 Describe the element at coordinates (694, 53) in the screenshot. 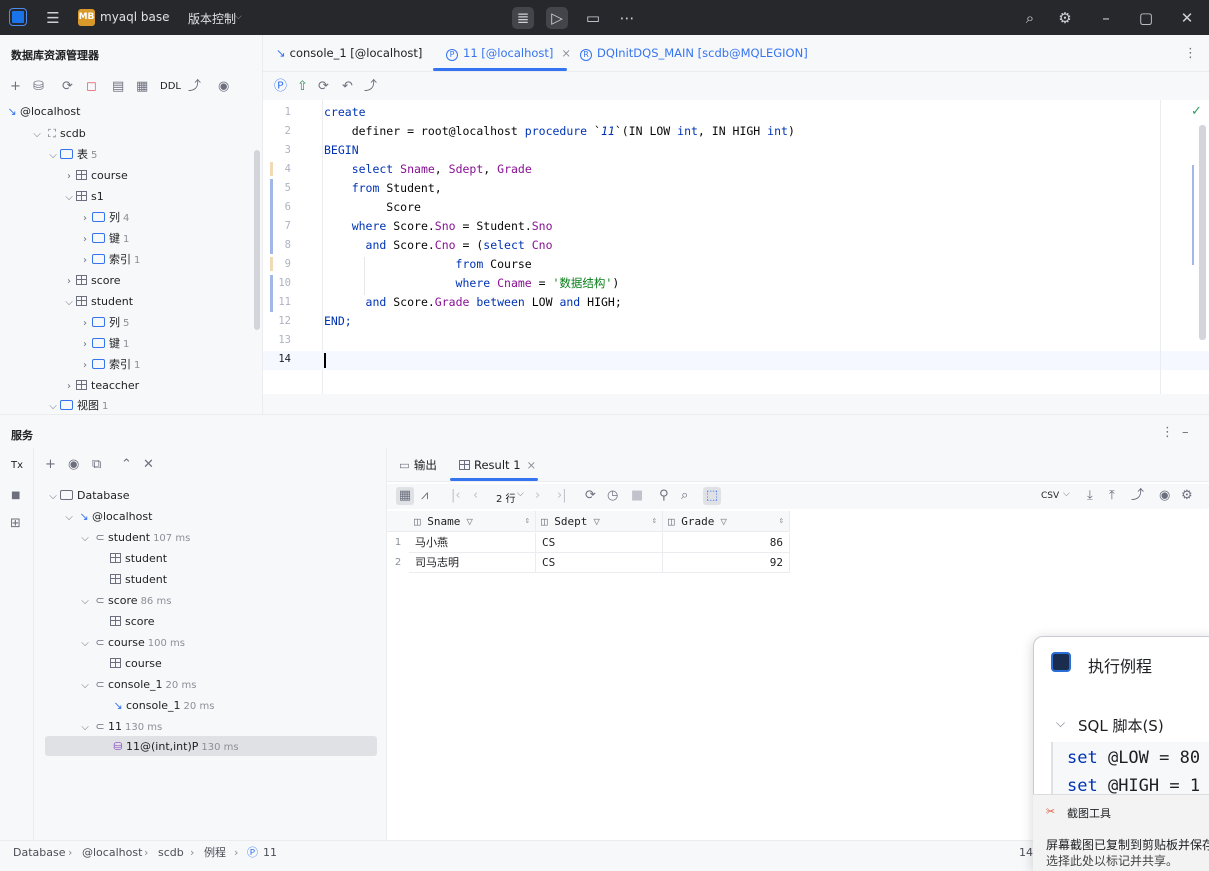

I see `tab-dqinit: R DQInitDQS_MAIN [scdb@MQLEGION]` at that location.